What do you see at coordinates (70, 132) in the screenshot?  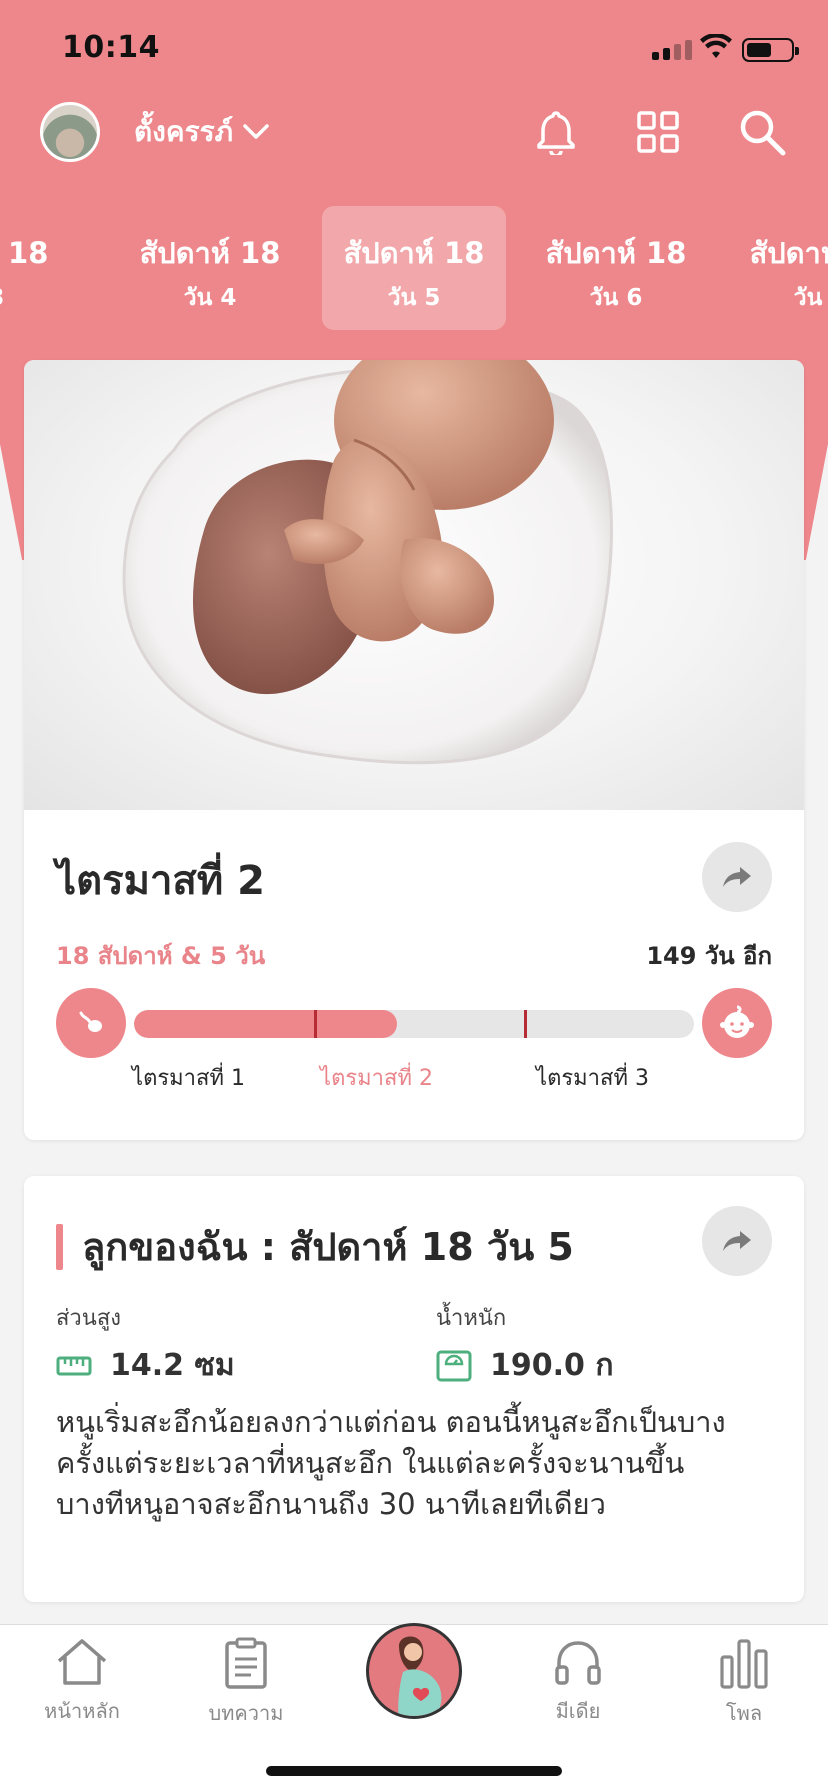 I see `avatar` at bounding box center [70, 132].